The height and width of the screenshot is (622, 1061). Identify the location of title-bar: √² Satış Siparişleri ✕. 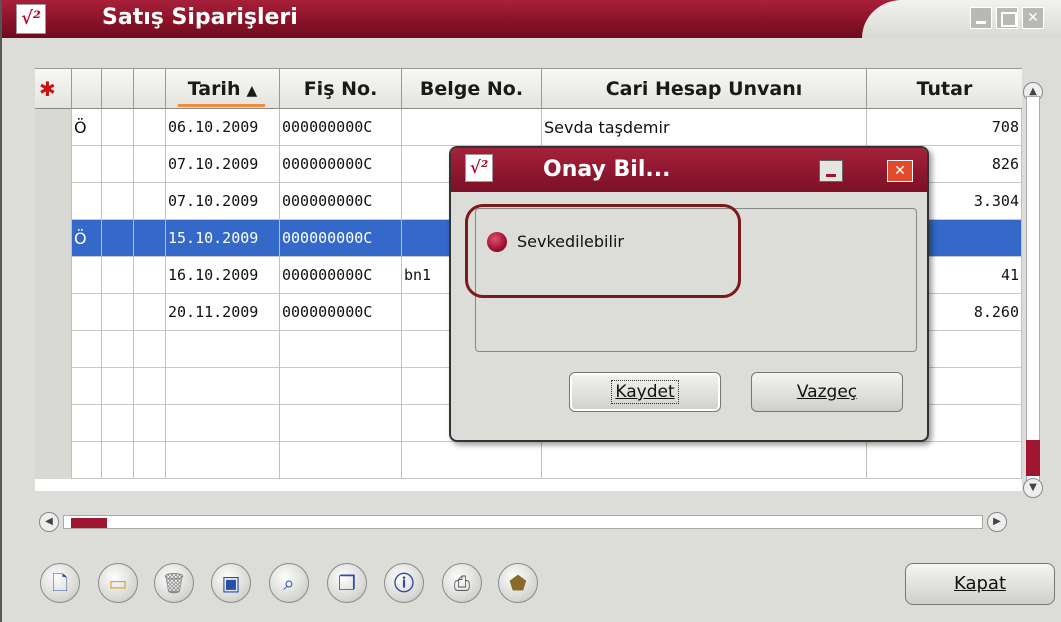
(531, 19).